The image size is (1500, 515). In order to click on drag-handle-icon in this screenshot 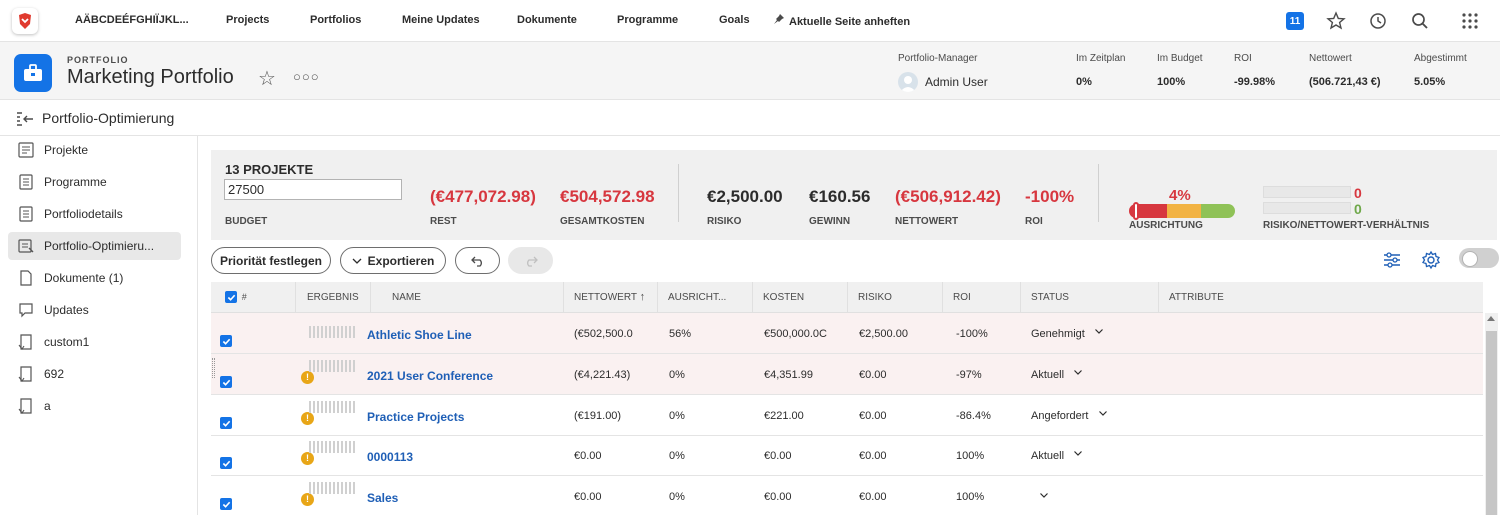, I will do `click(213, 368)`.